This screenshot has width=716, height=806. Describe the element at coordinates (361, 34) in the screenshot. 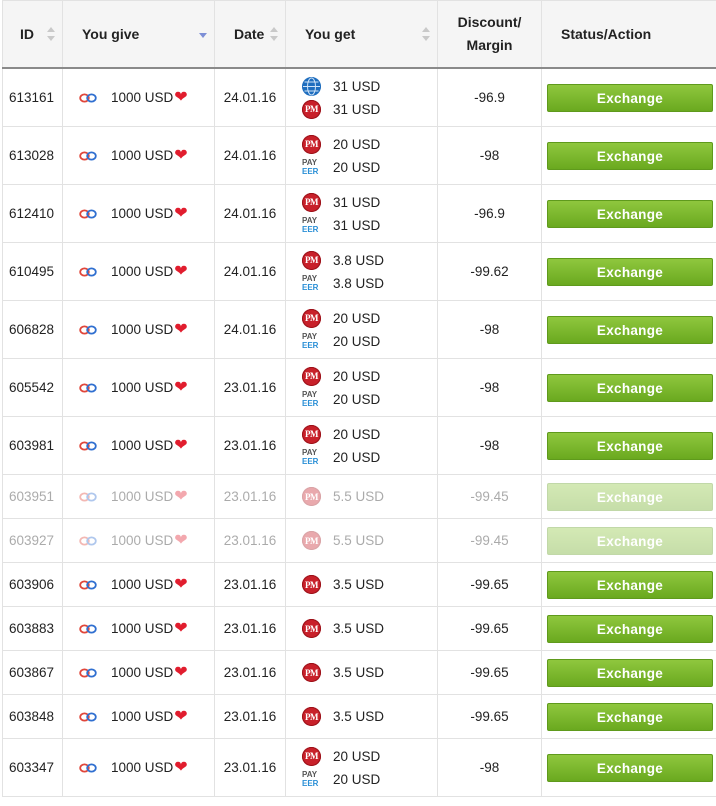

I see `column-header-you-get: You get` at that location.